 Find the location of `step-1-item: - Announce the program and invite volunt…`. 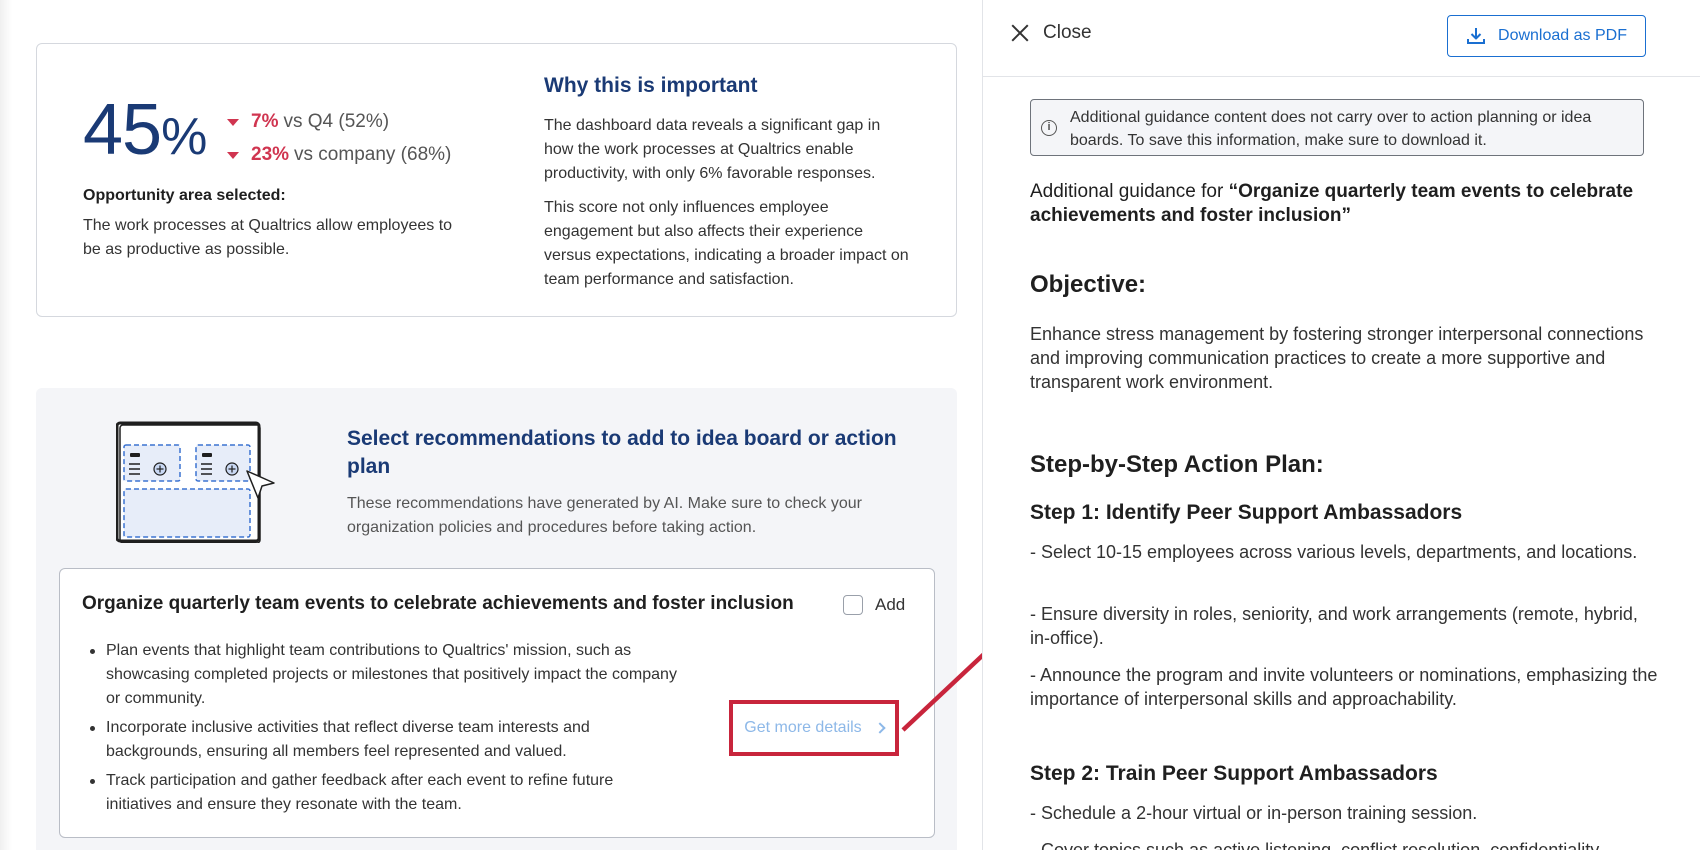

step-1-item: - Announce the program and invite volunt… is located at coordinates (1344, 687).